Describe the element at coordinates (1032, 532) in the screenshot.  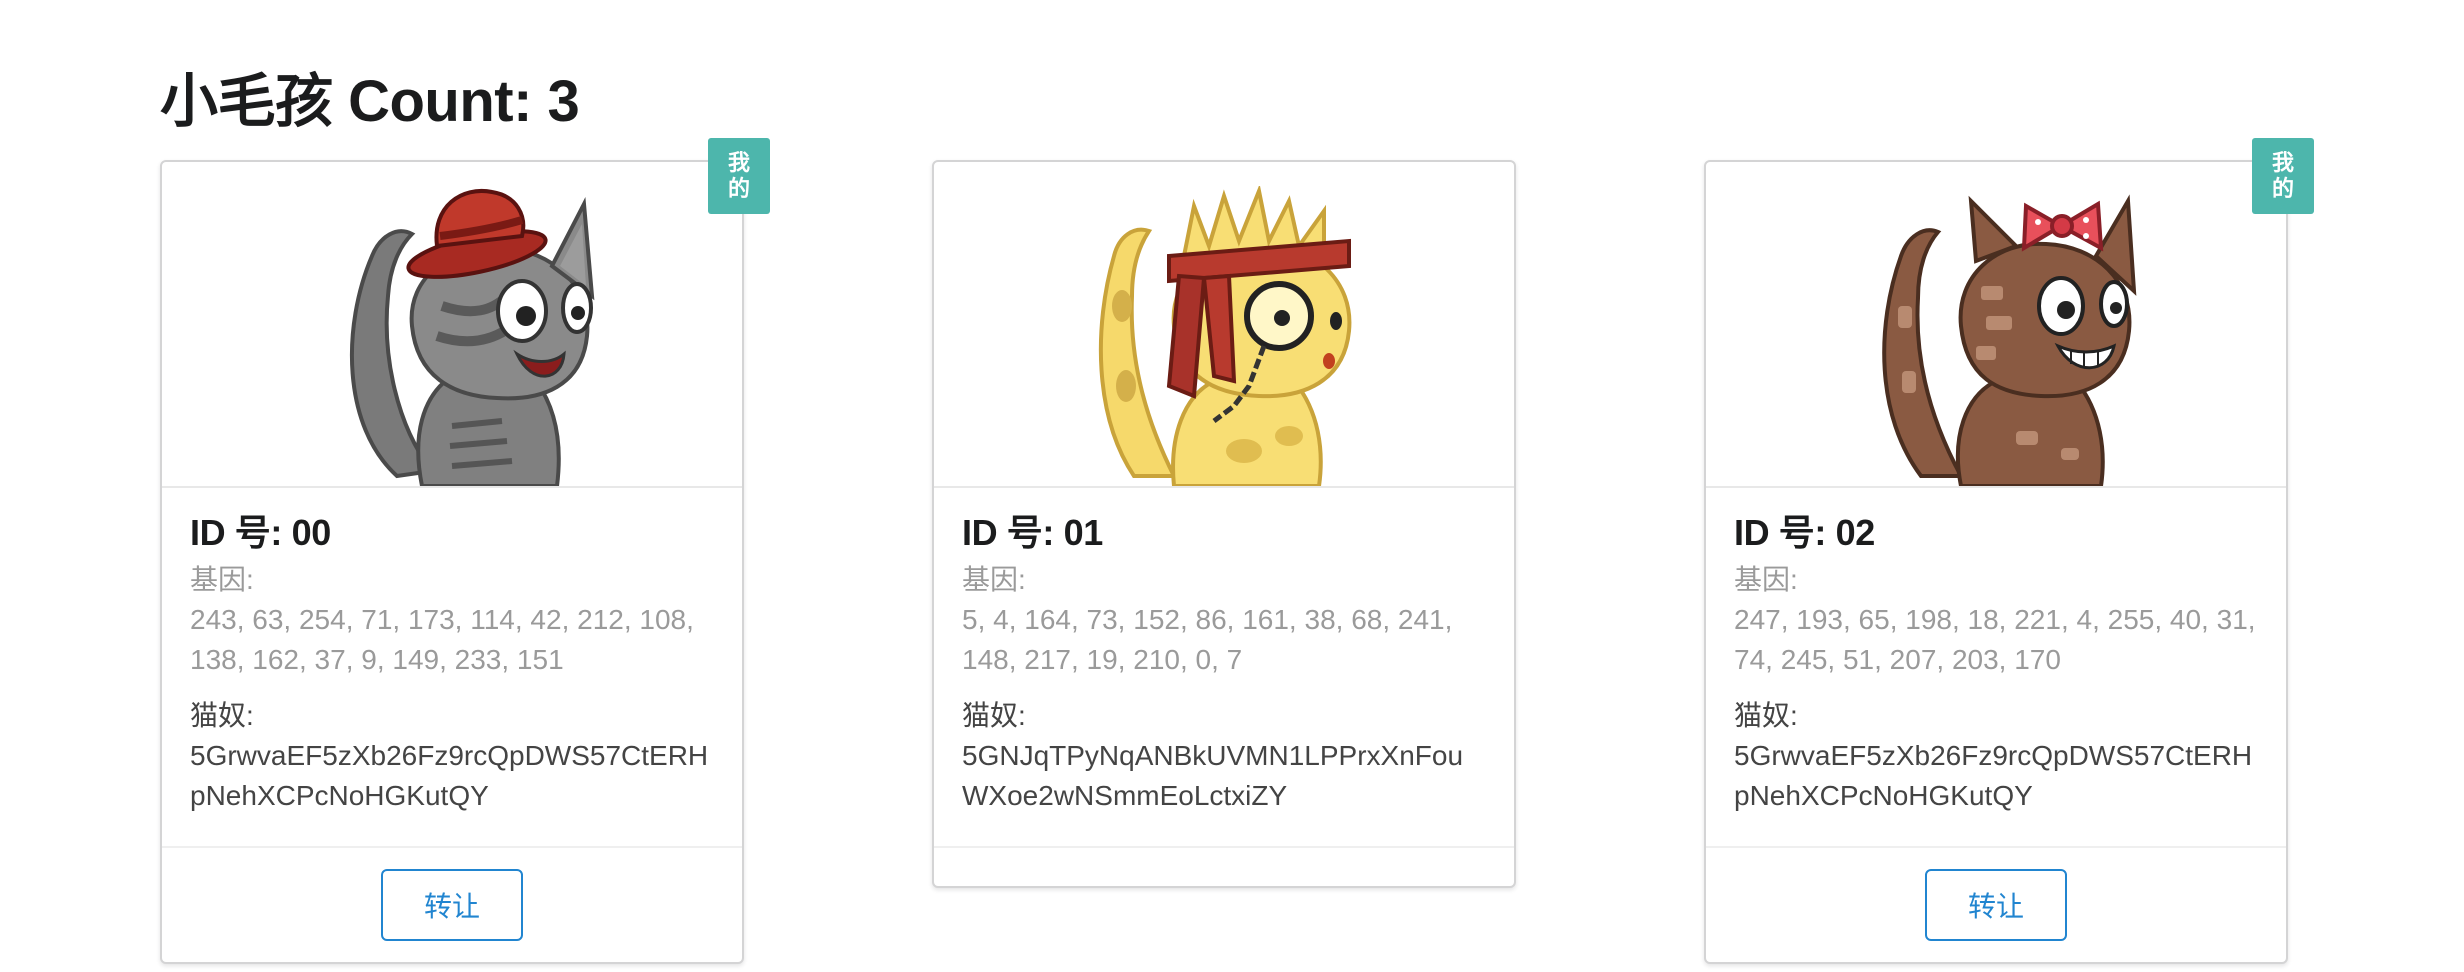
I see `kitty-id: ID 号: 01` at that location.